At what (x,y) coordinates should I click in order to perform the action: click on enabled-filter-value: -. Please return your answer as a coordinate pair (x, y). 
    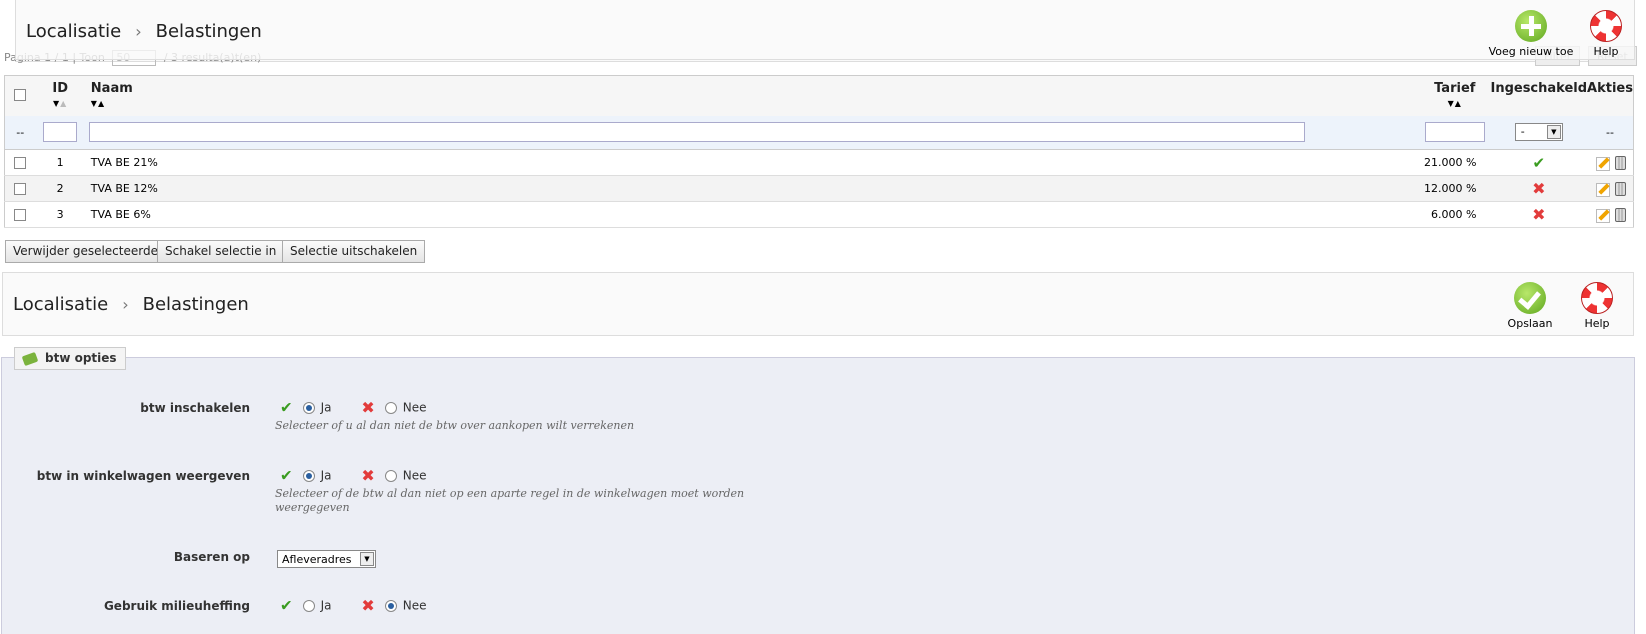
    Looking at the image, I should click on (1522, 132).